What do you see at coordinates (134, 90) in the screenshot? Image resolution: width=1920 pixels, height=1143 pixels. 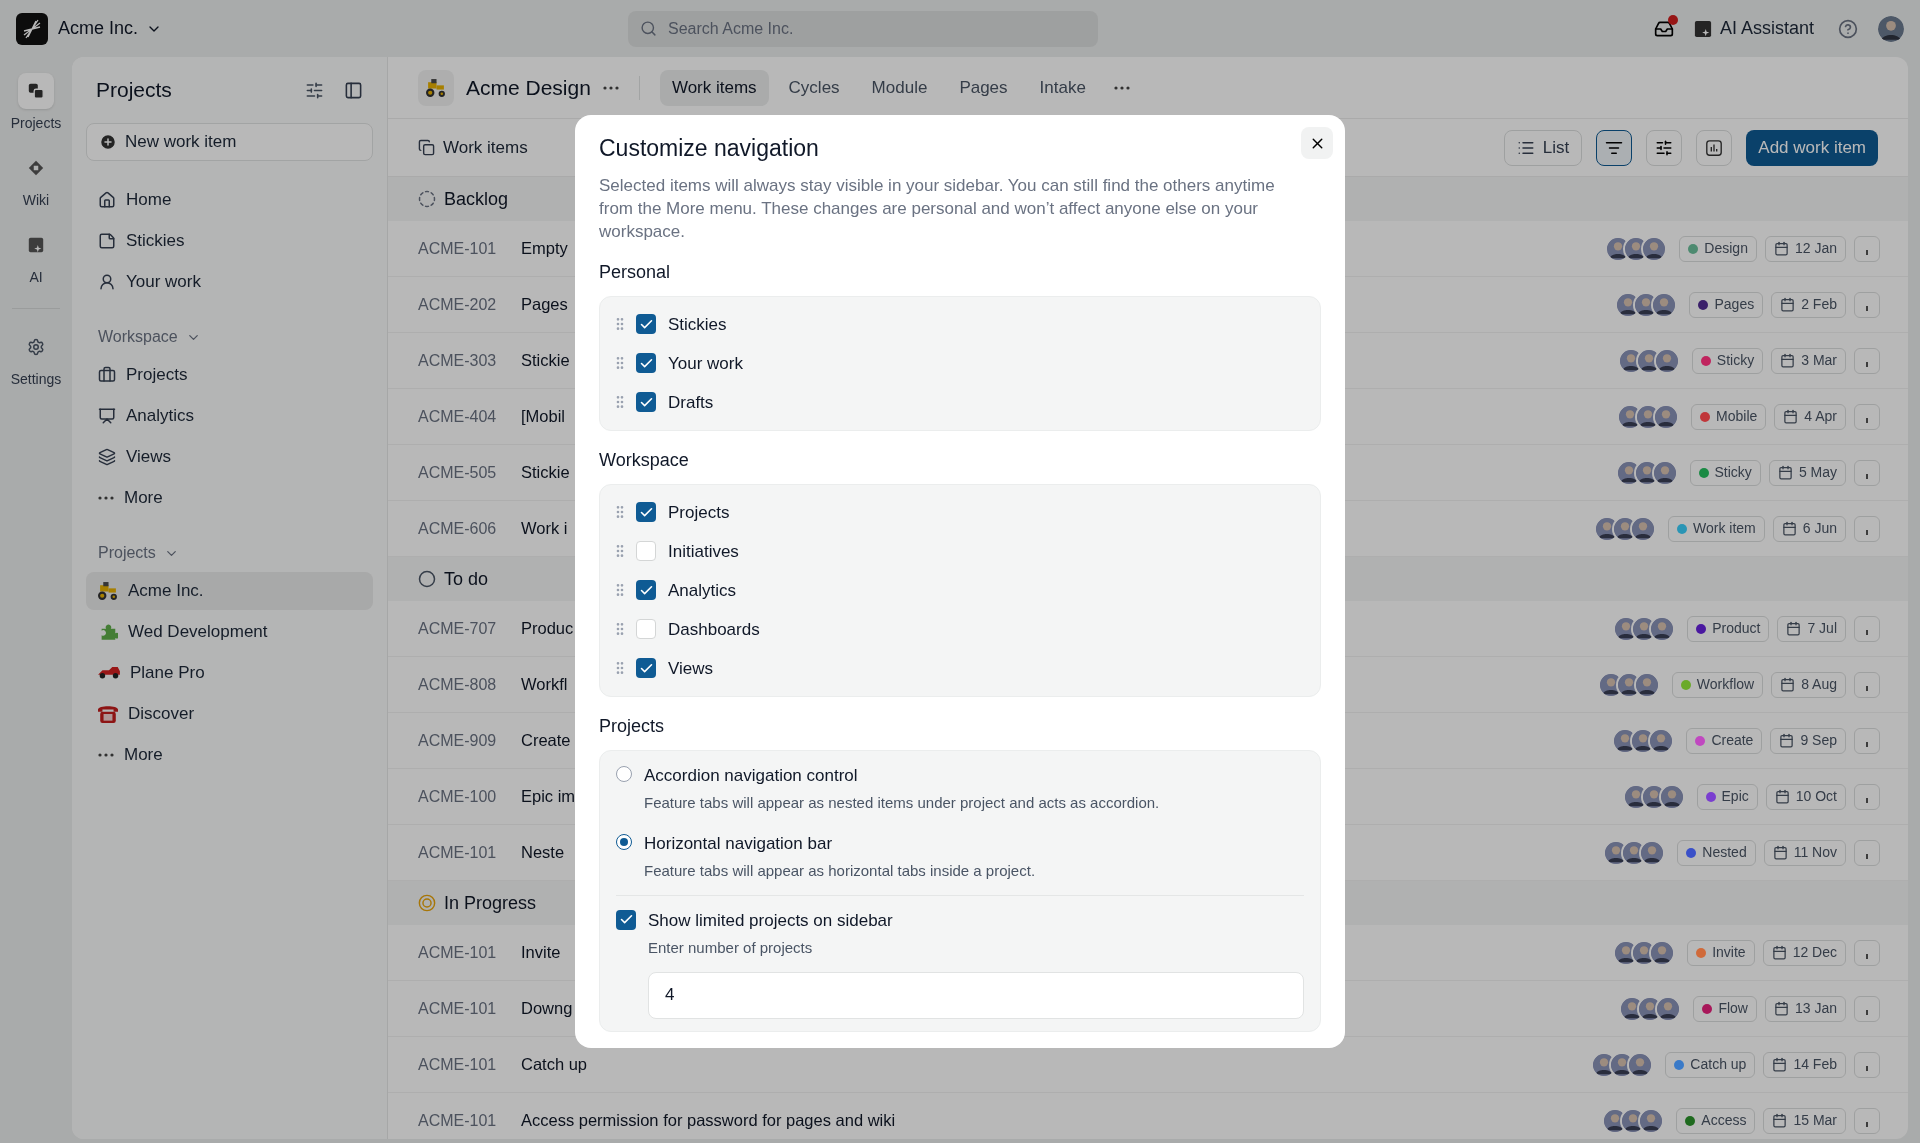 I see `sidebar-title: Projects` at bounding box center [134, 90].